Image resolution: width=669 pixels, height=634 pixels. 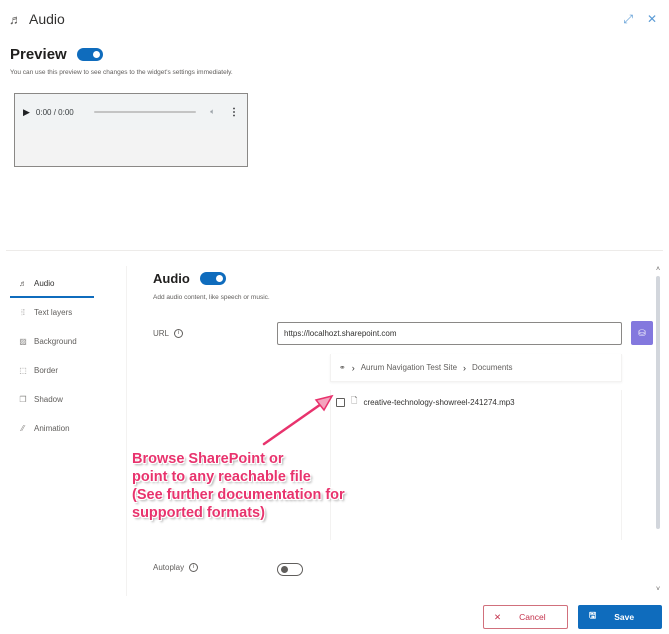 What do you see at coordinates (658, 271) in the screenshot?
I see `chevron-up-icon: ˄` at bounding box center [658, 271].